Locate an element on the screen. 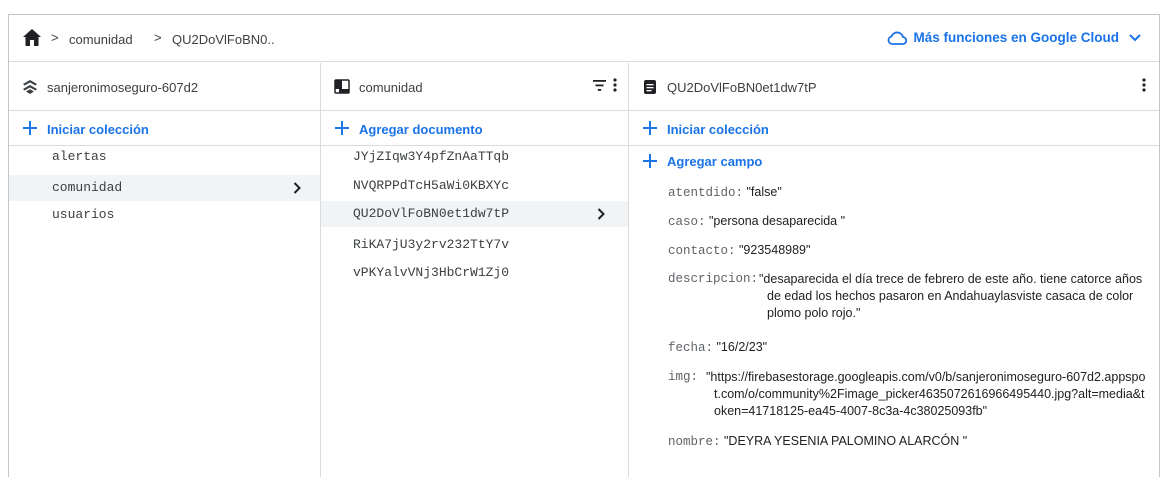  field-key: atentdido: is located at coordinates (706, 193).